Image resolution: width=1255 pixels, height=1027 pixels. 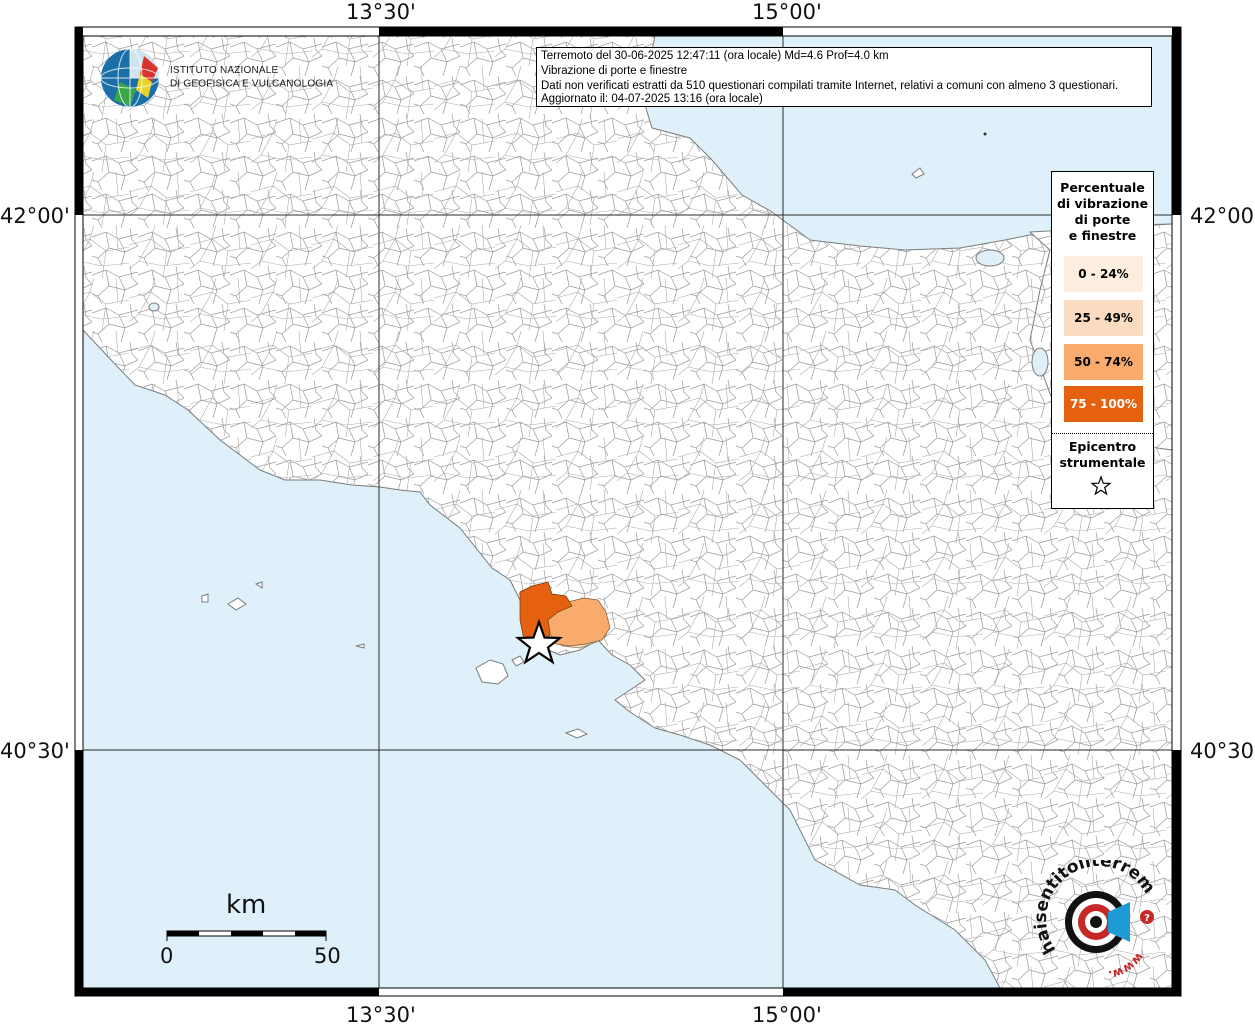 I want to click on legend-item-25-49: 25 - 49%, so click(x=1103, y=318).